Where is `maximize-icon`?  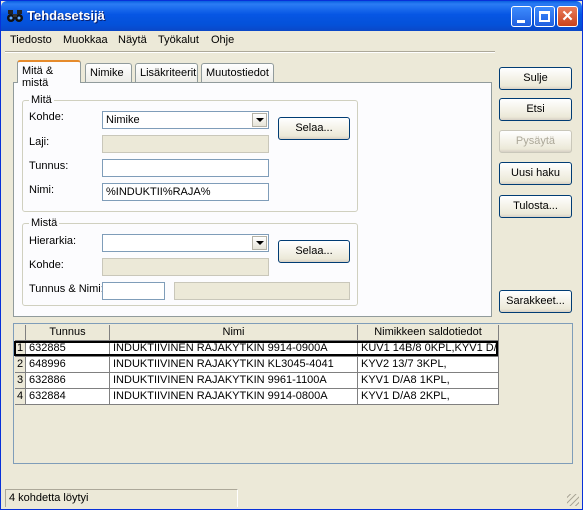 maximize-icon is located at coordinates (544, 16).